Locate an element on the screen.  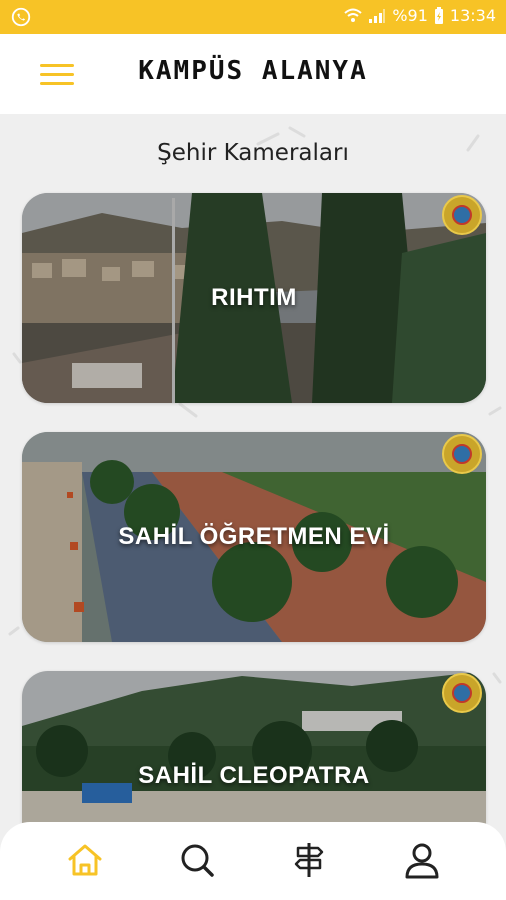
wifi-icon is located at coordinates (353, 15).